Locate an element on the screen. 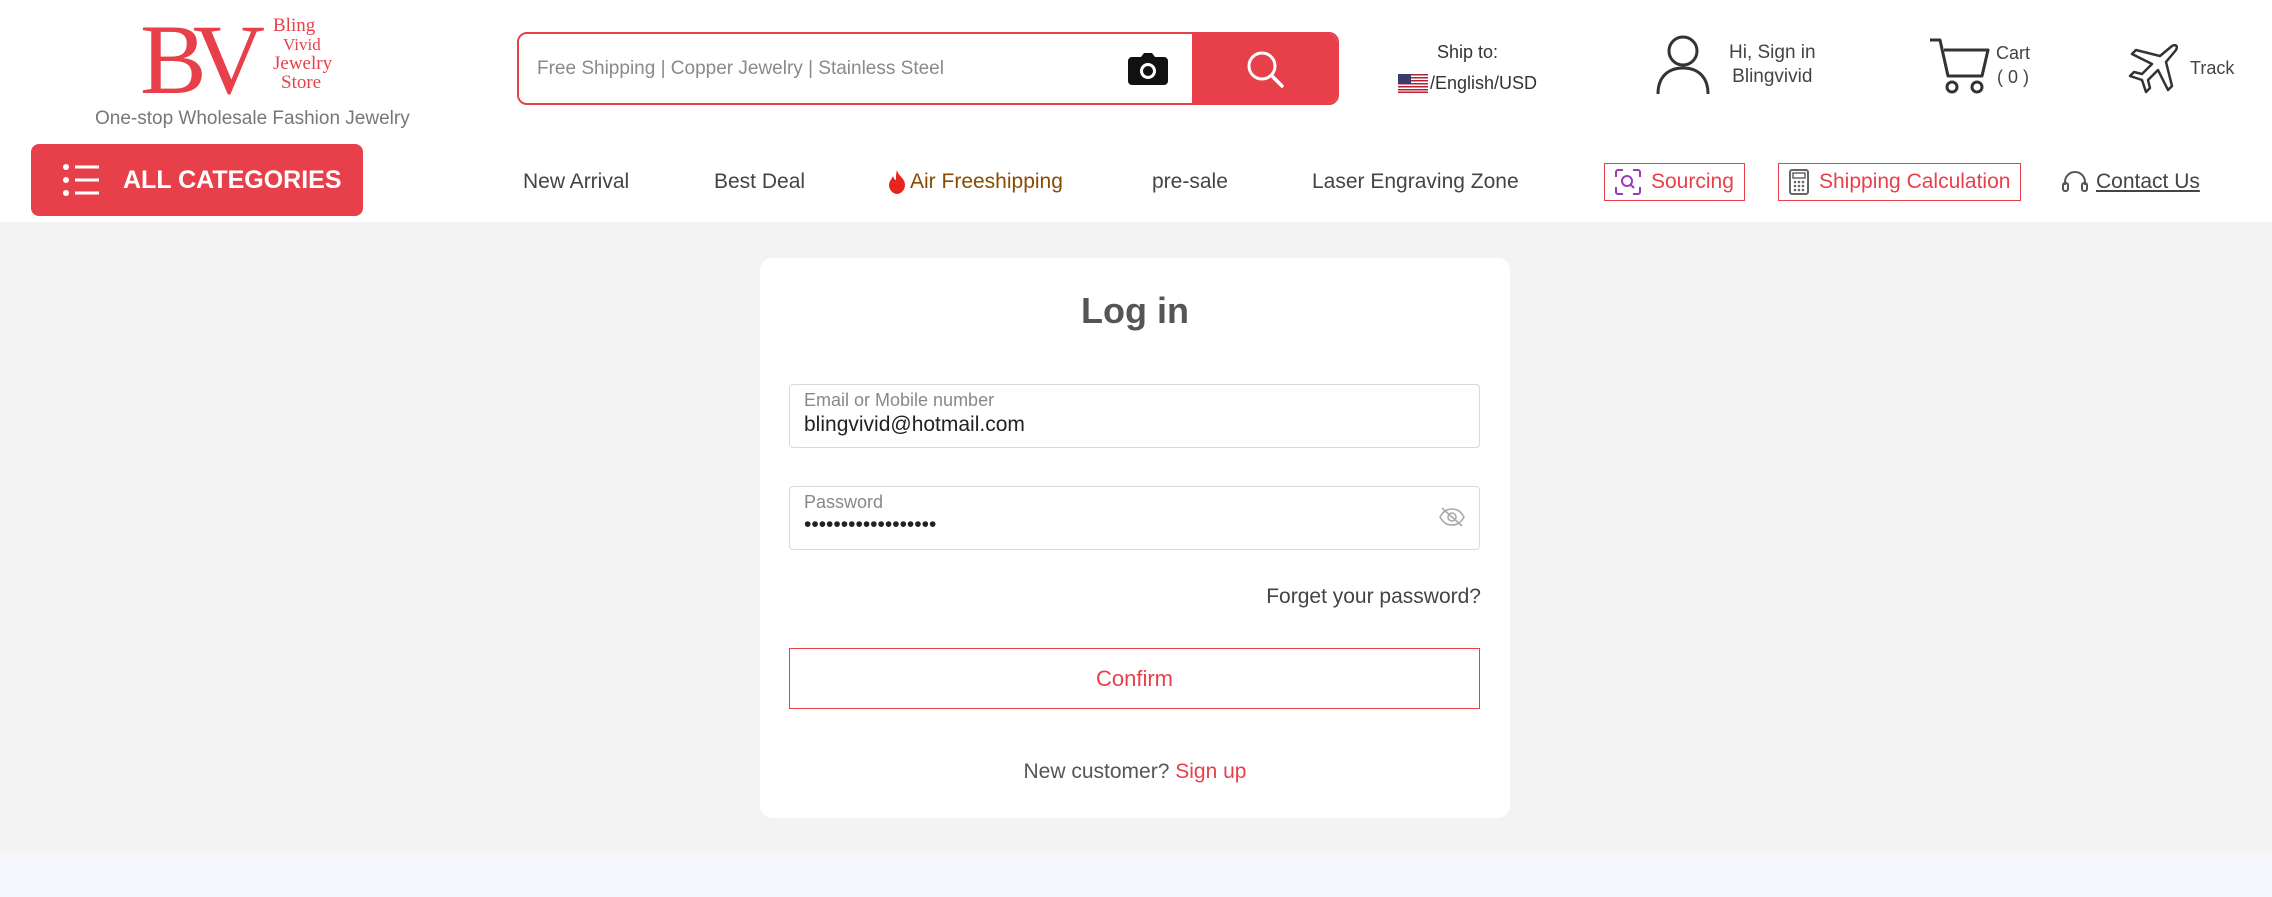  account-signin-text: Hi, Sign in is located at coordinates (1772, 52).